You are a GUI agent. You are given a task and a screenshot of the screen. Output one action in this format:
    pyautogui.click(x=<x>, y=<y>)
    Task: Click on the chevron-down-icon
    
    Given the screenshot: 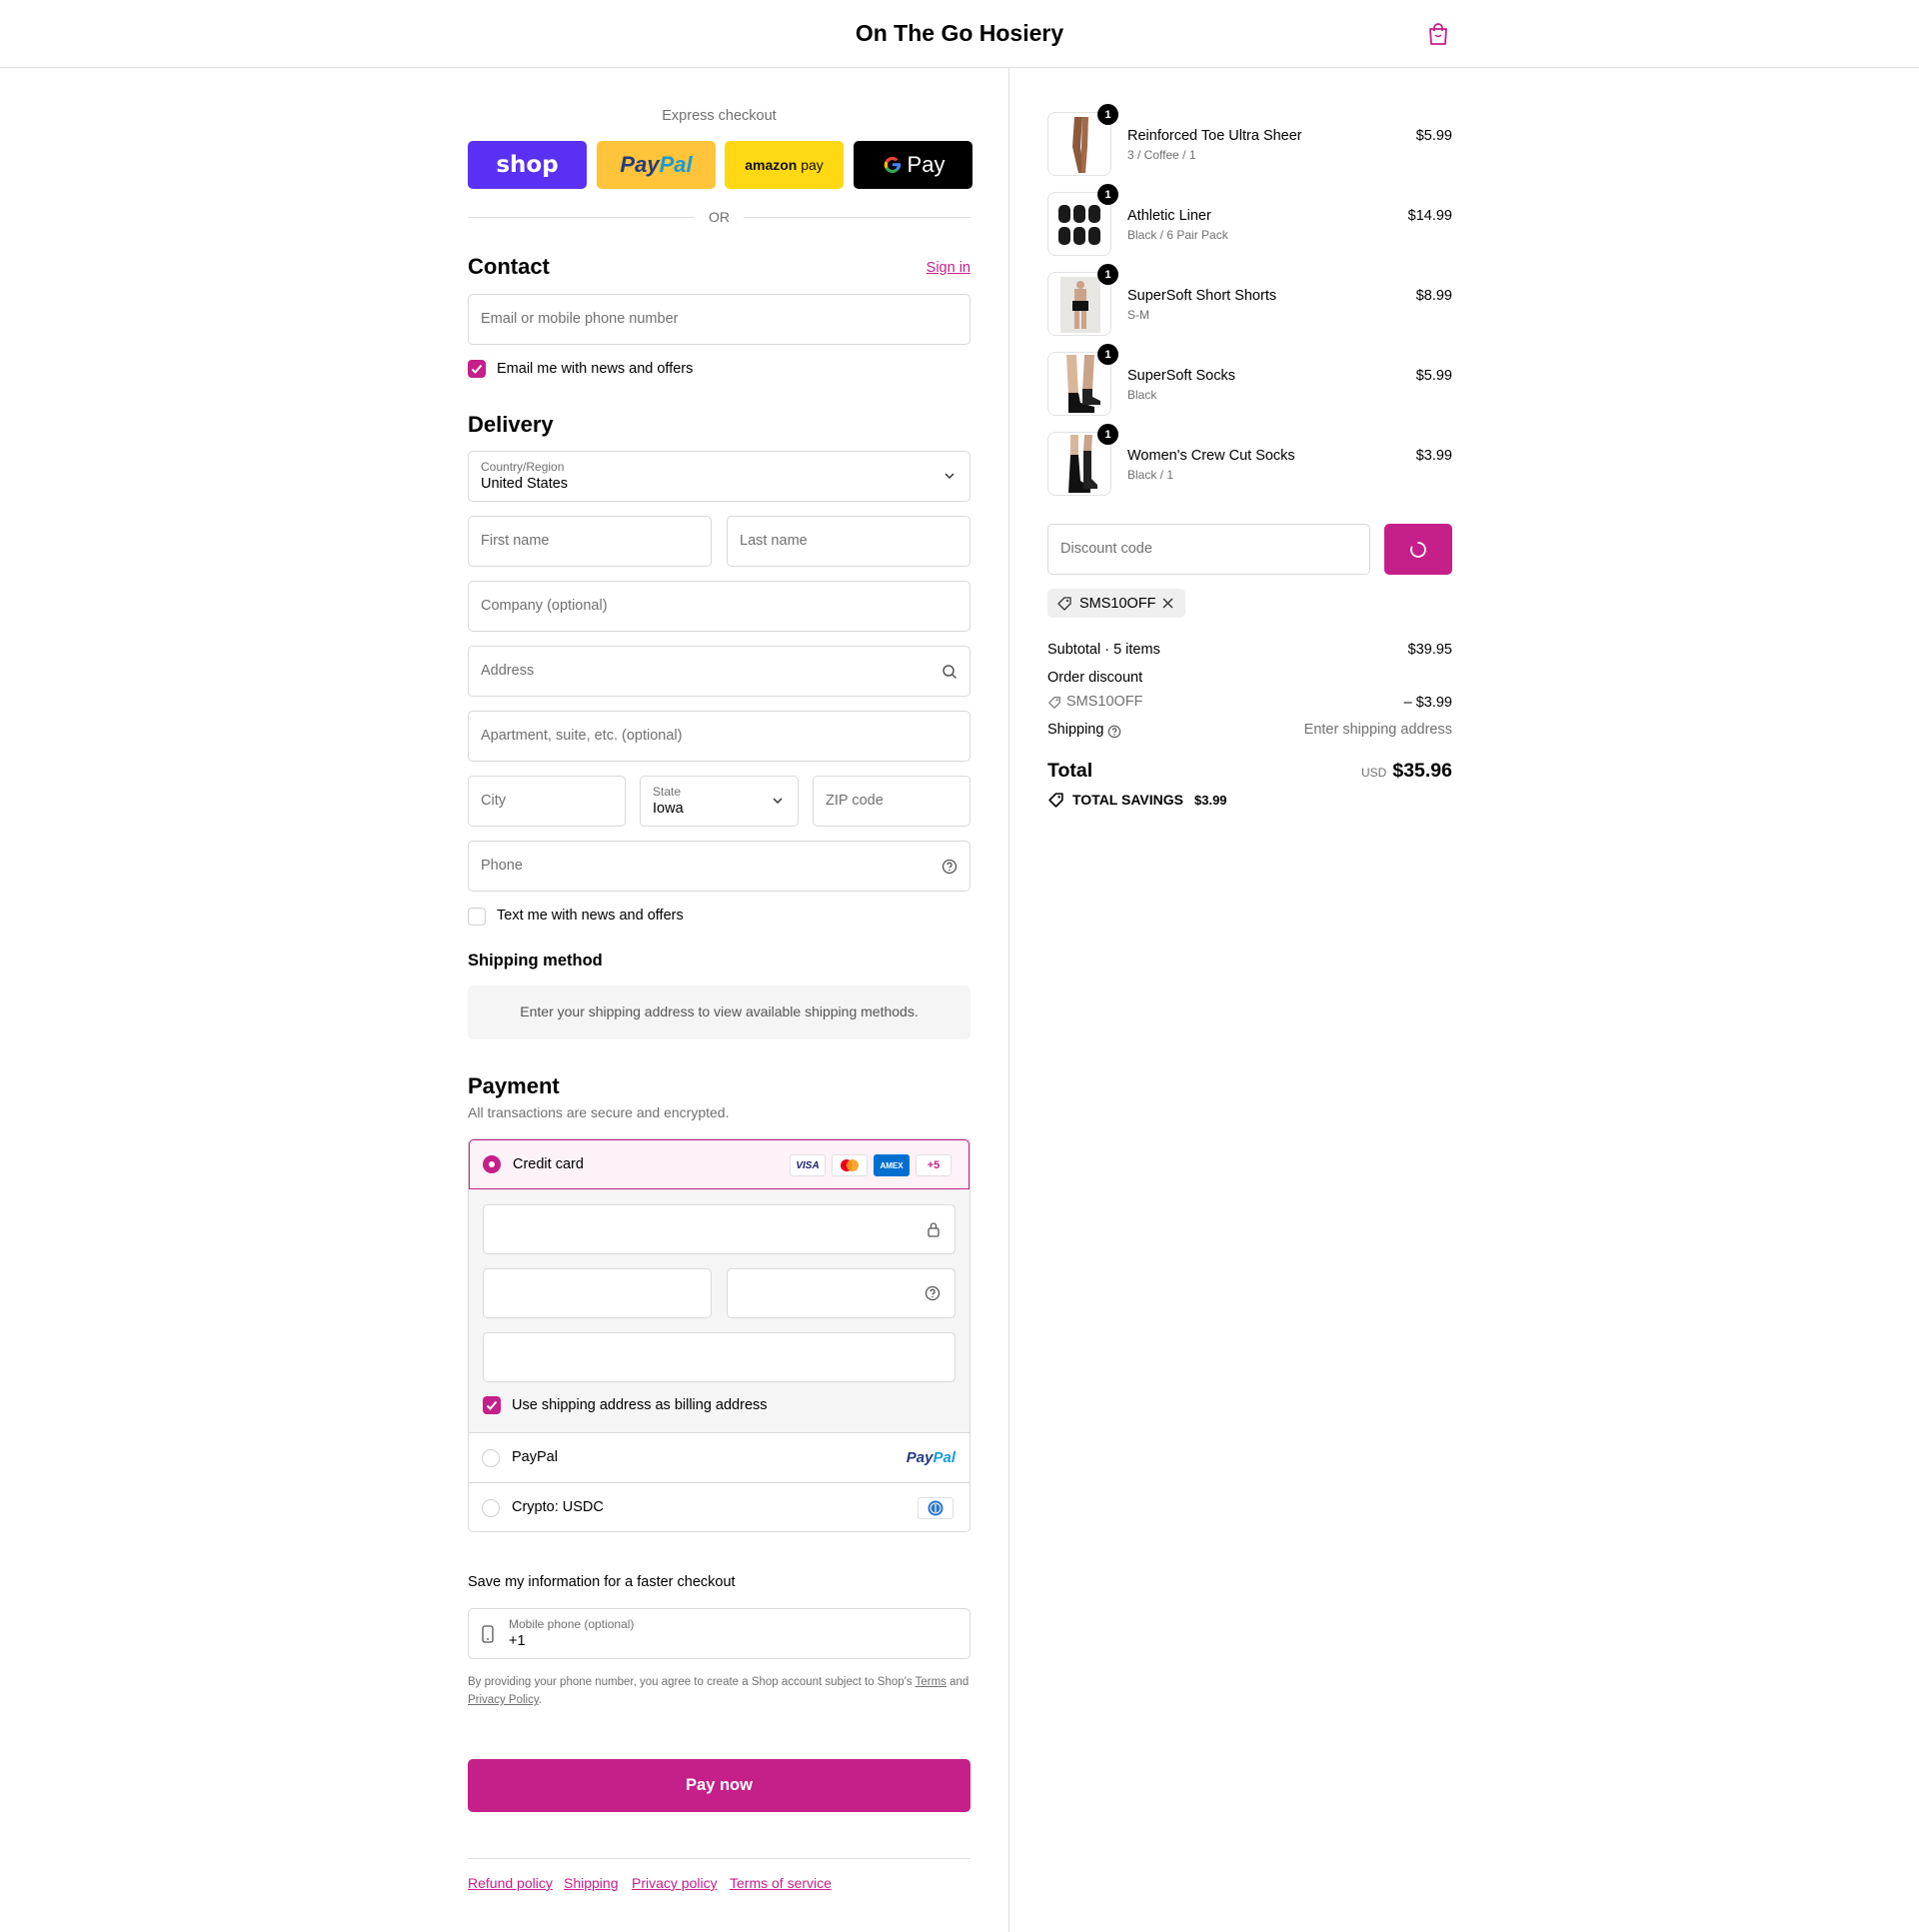 What is the action you would take?
    pyautogui.click(x=950, y=476)
    